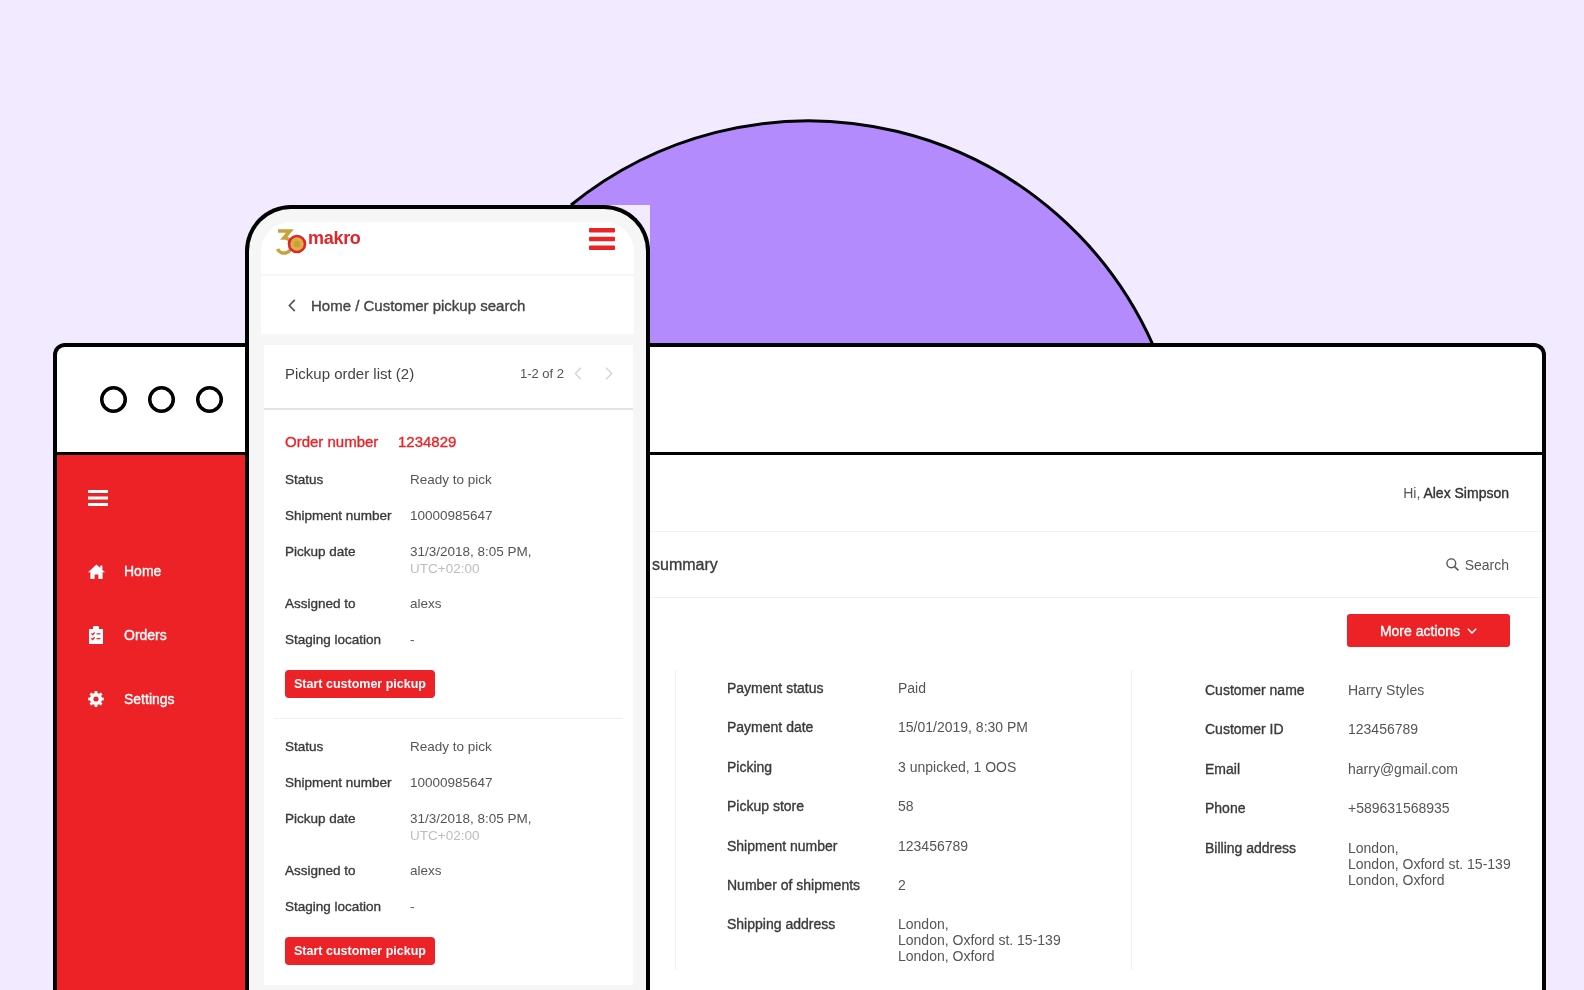 This screenshot has width=1584, height=990. I want to click on chevron-down-icon, so click(1472, 630).